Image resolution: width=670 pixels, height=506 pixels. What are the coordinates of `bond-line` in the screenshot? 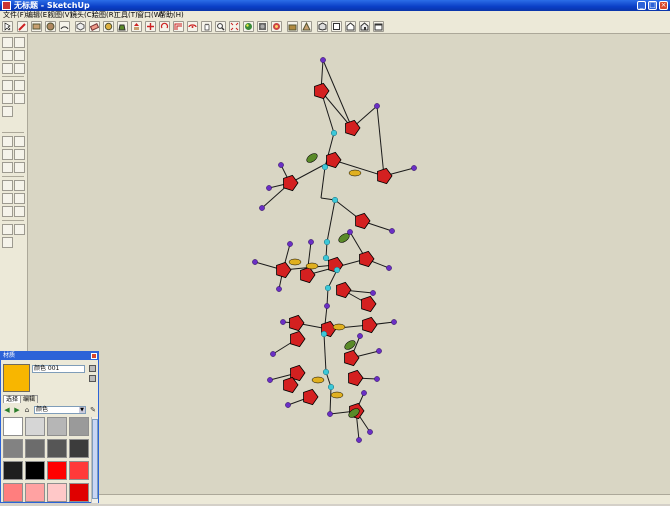 It's located at (331, 221).